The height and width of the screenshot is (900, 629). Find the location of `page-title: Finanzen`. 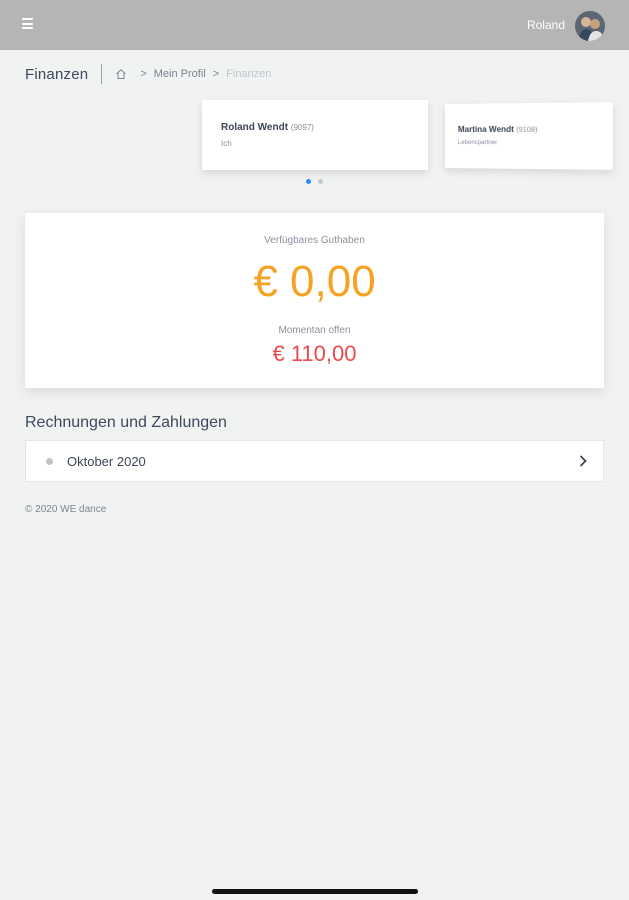

page-title: Finanzen is located at coordinates (56, 74).